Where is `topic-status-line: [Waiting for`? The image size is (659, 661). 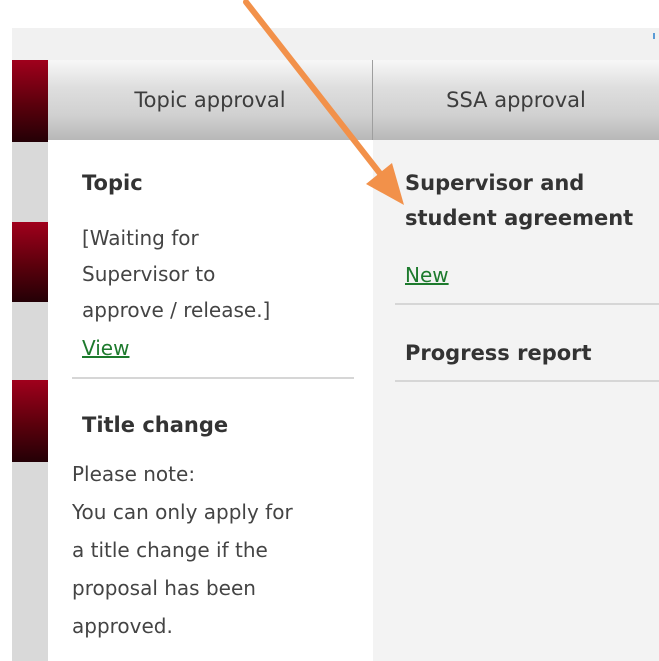 topic-status-line: [Waiting for is located at coordinates (140, 238).